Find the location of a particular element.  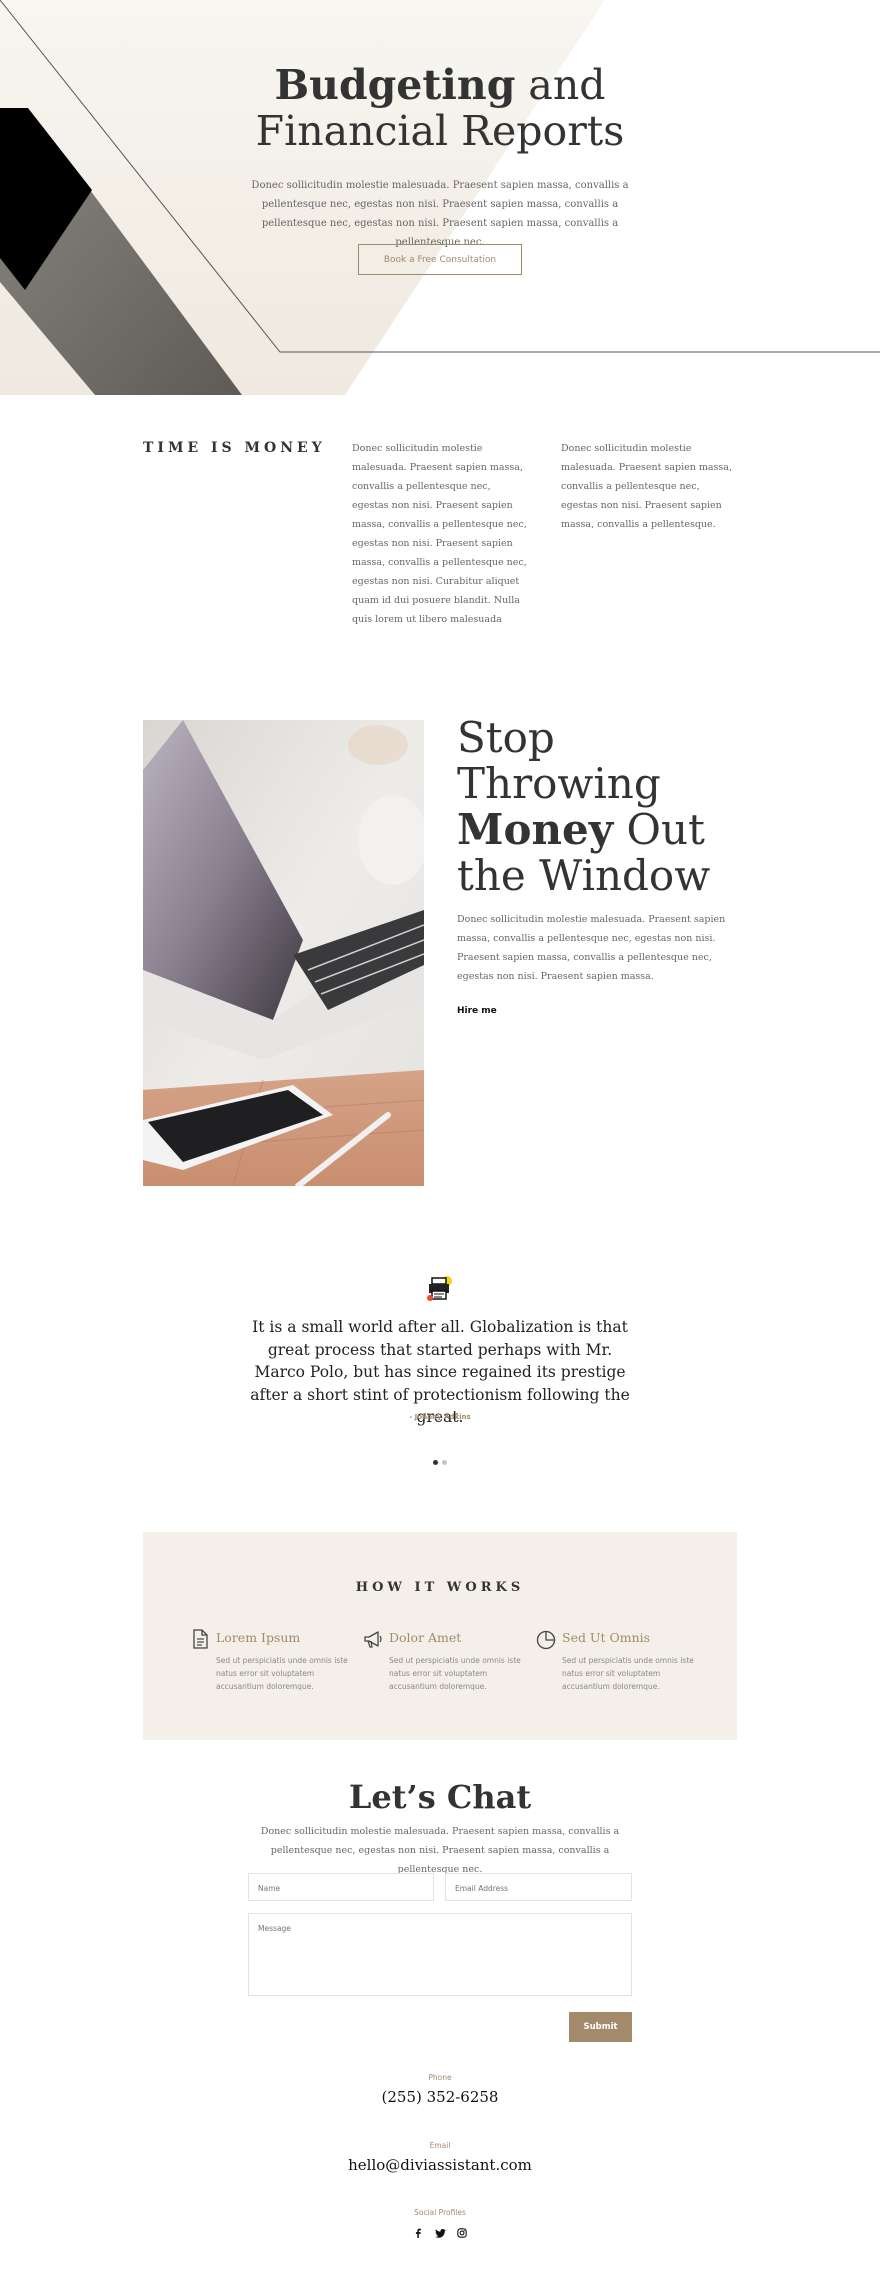

twitter-icon-graphic is located at coordinates (440, 2233).